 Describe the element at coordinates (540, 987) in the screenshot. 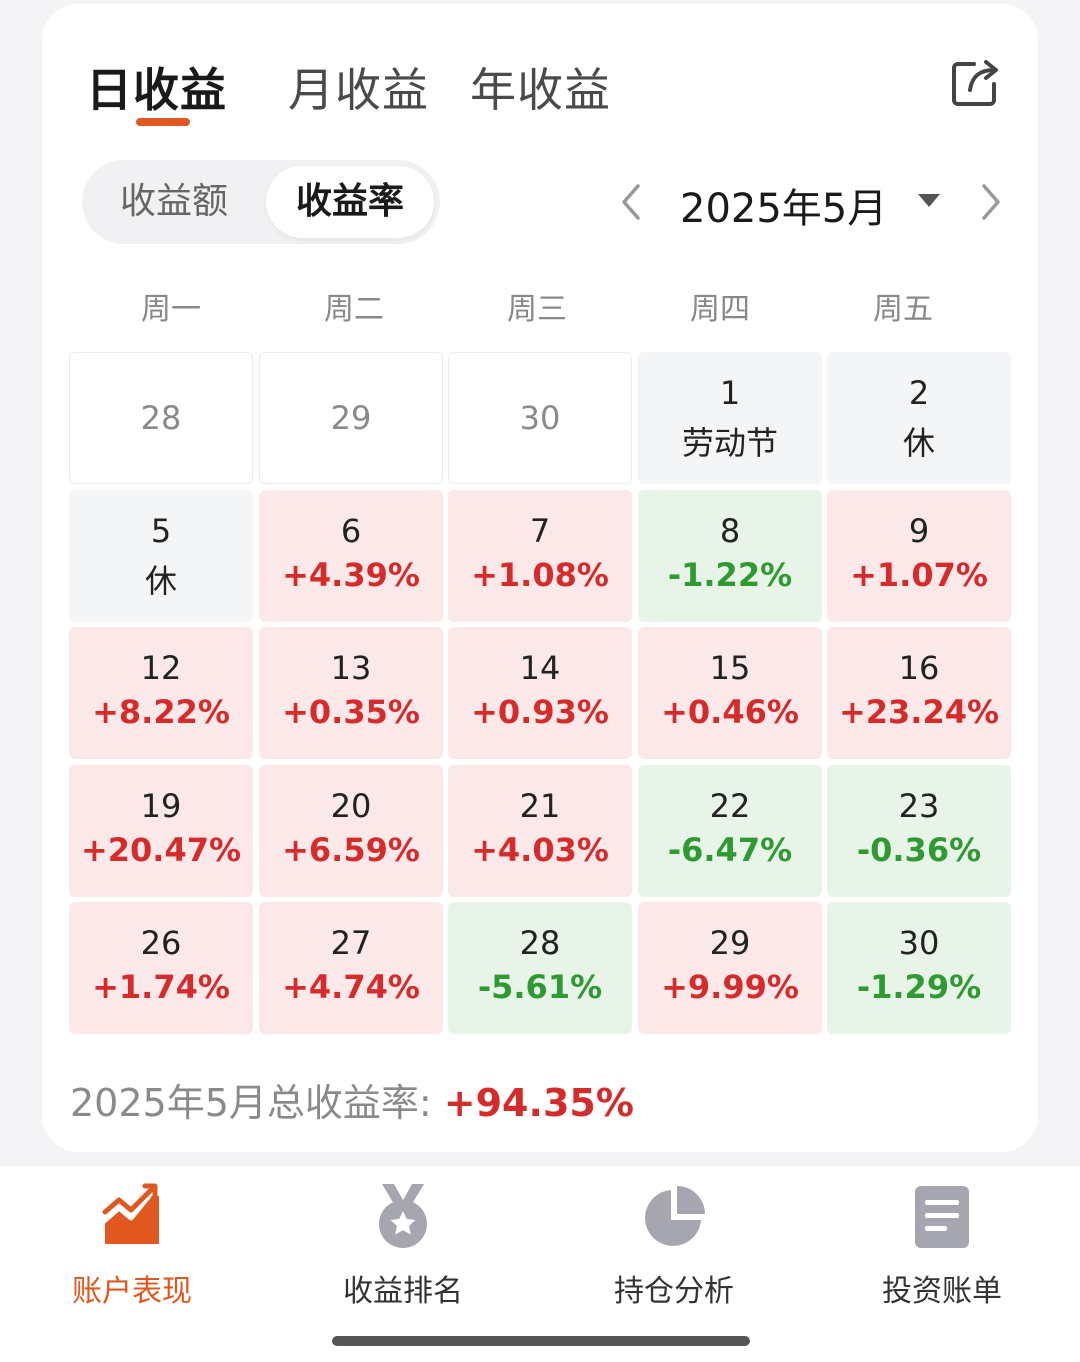

I see `daily-return-rate: -5.61%` at that location.